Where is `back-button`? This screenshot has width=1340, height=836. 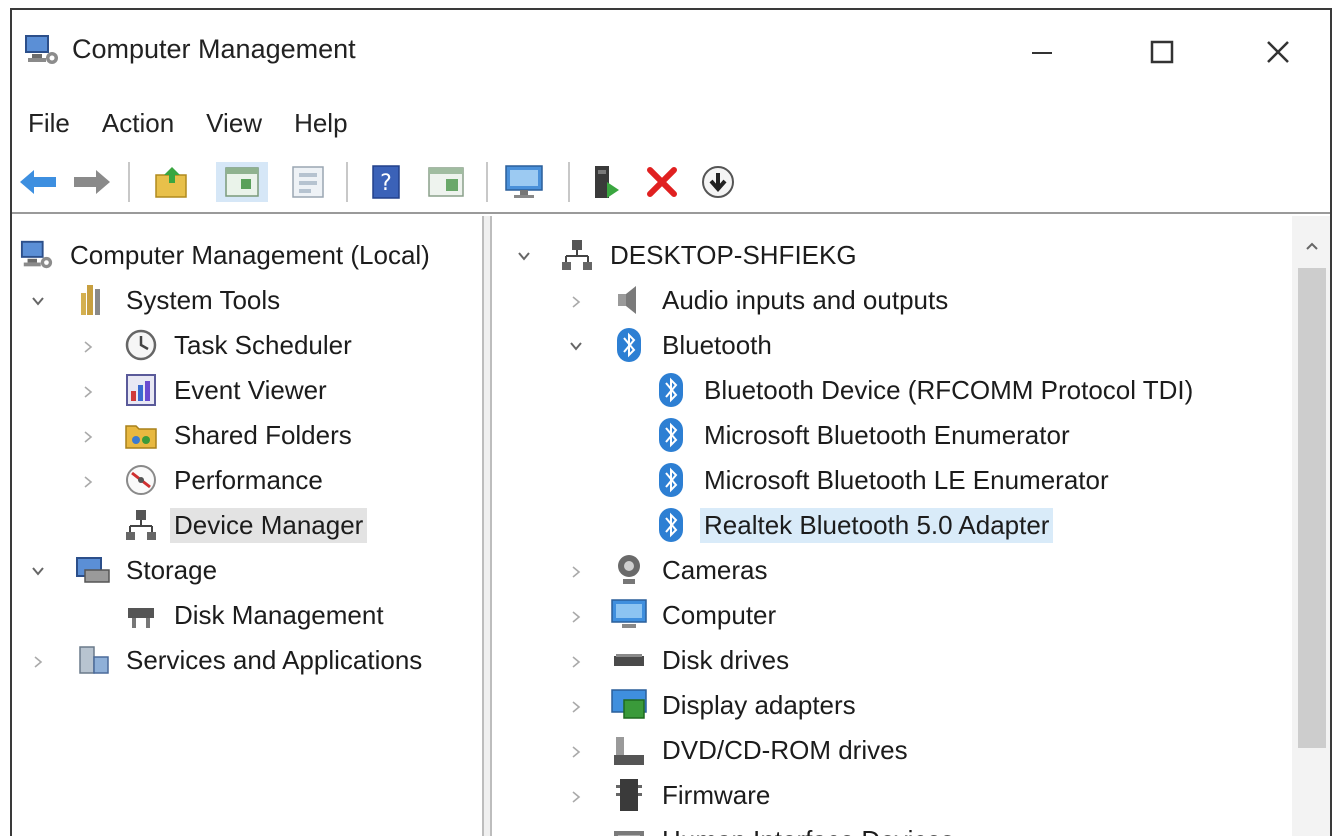
back-button is located at coordinates (38, 182).